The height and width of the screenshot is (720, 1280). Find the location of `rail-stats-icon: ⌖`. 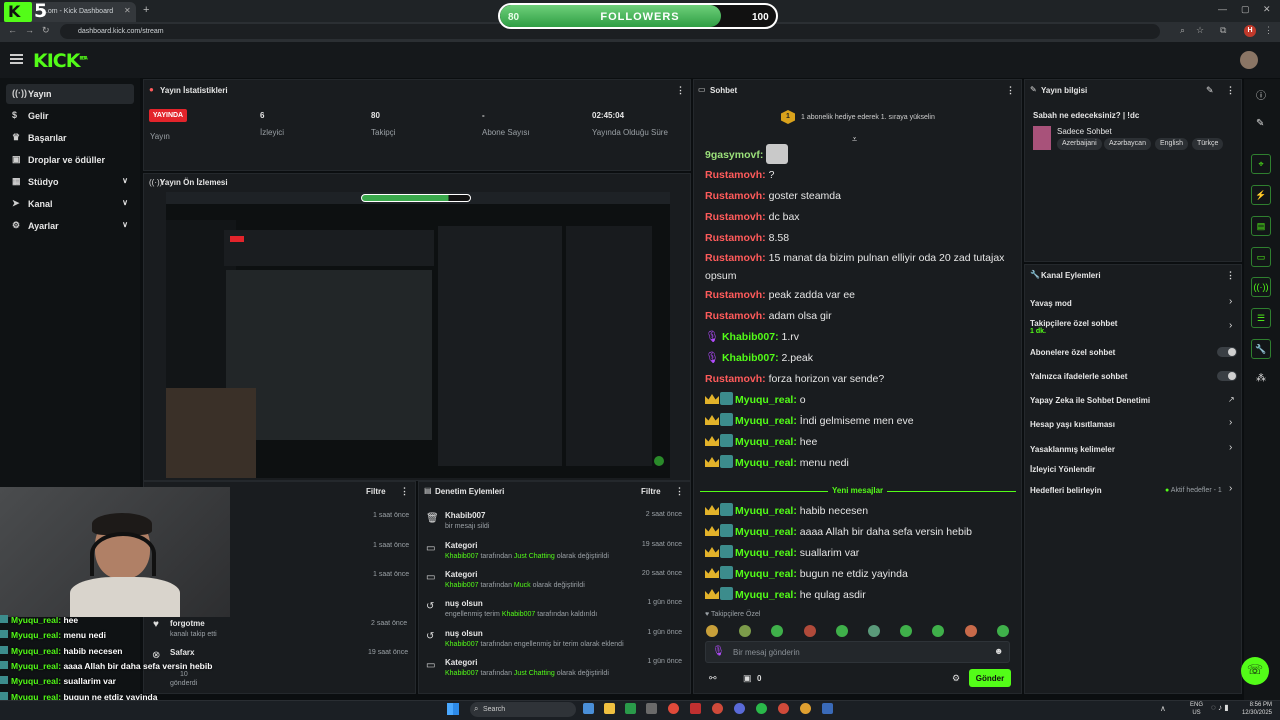

rail-stats-icon: ⌖ is located at coordinates (1261, 164).